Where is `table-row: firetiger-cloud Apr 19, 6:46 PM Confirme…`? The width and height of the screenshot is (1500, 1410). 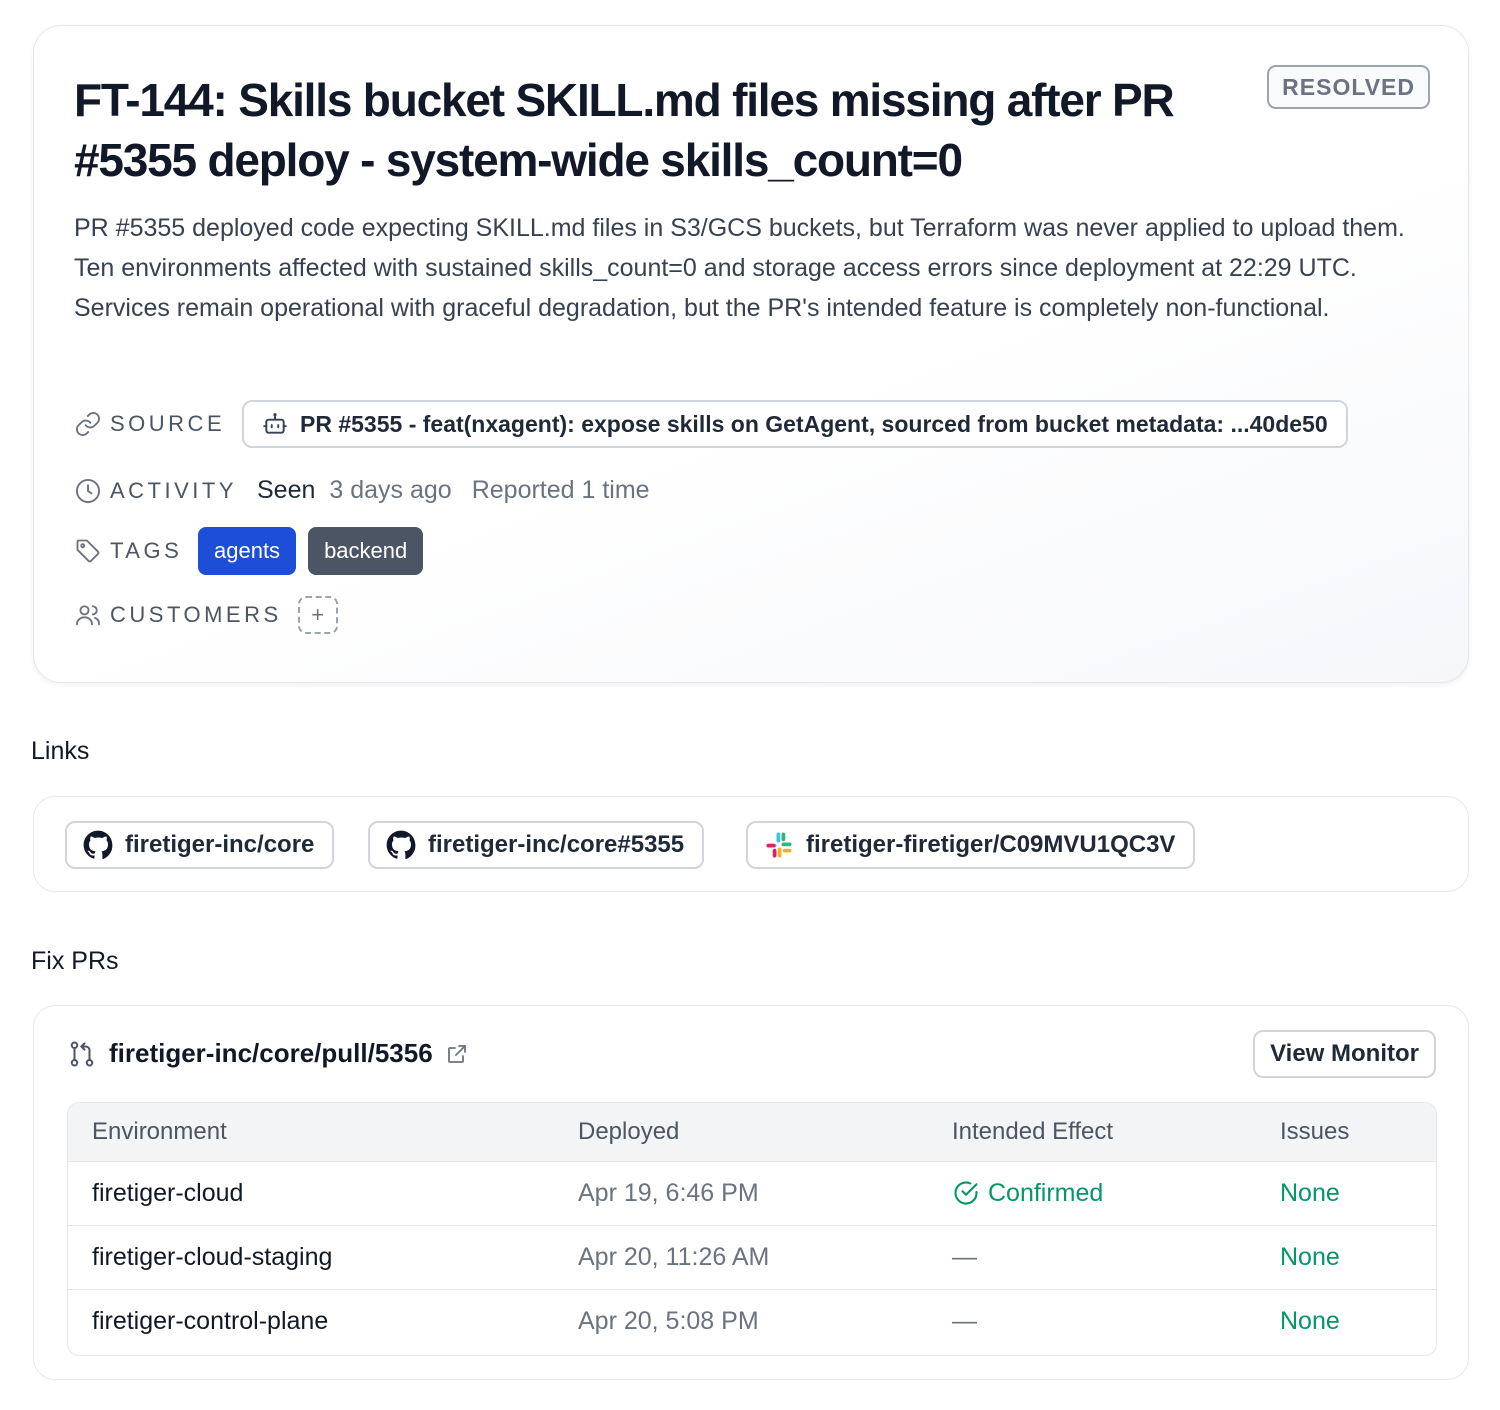 table-row: firetiger-cloud Apr 19, 6:46 PM Confirme… is located at coordinates (752, 1193).